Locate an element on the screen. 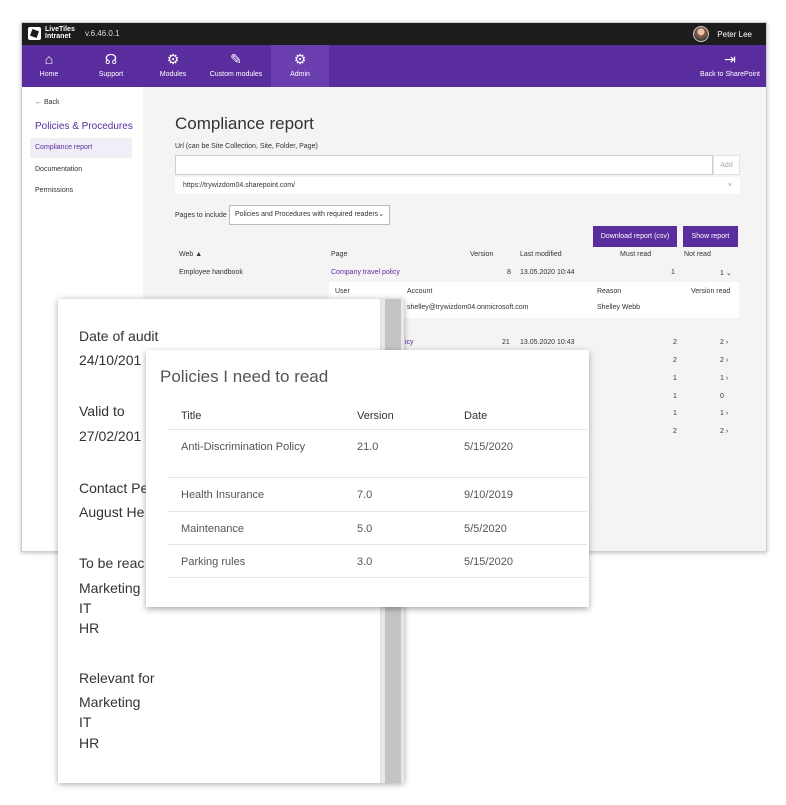  policy-title: Maintenance is located at coordinates (212, 529).